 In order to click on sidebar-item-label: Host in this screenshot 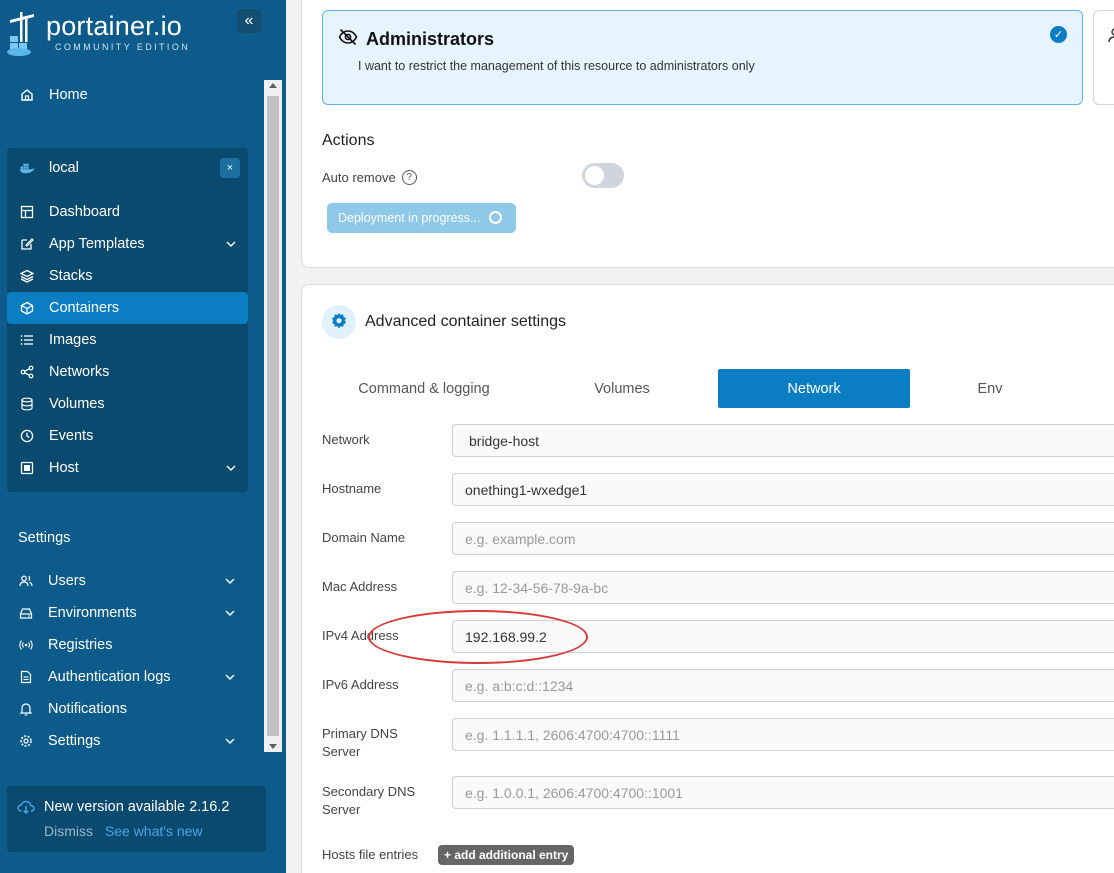, I will do `click(64, 468)`.